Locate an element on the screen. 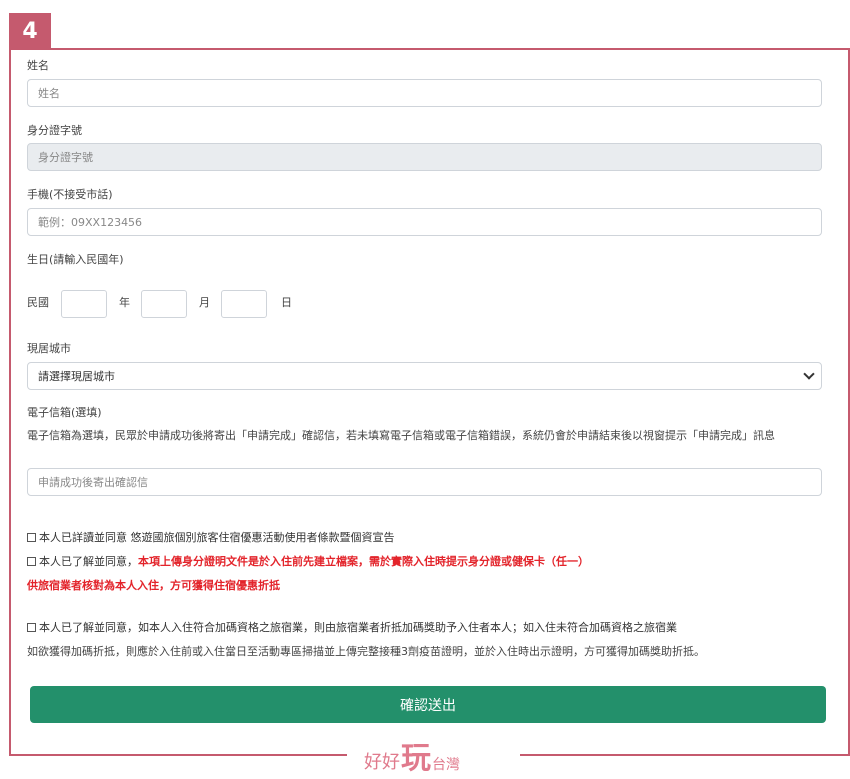 This screenshot has height=779, width=850. chevron-down-icon is located at coordinates (809, 374).